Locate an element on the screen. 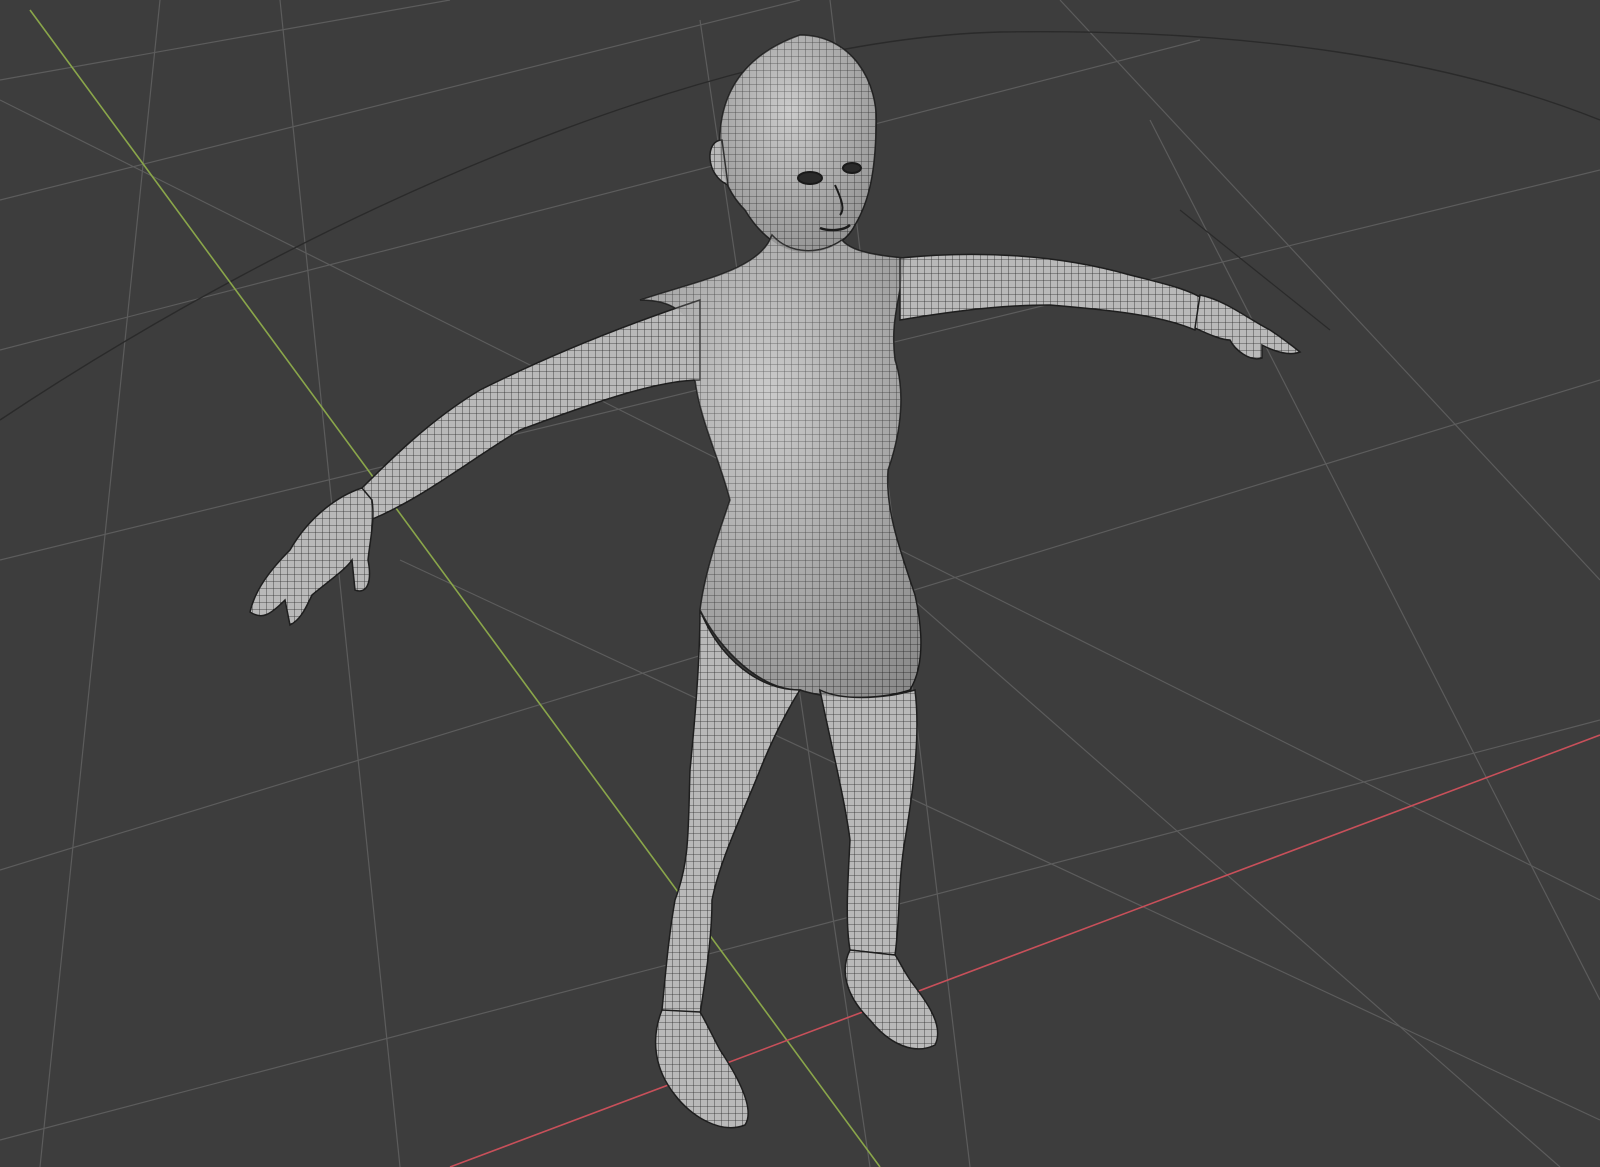 This screenshot has height=1167, width=1600. mesh-leg-right is located at coordinates (868, 822).